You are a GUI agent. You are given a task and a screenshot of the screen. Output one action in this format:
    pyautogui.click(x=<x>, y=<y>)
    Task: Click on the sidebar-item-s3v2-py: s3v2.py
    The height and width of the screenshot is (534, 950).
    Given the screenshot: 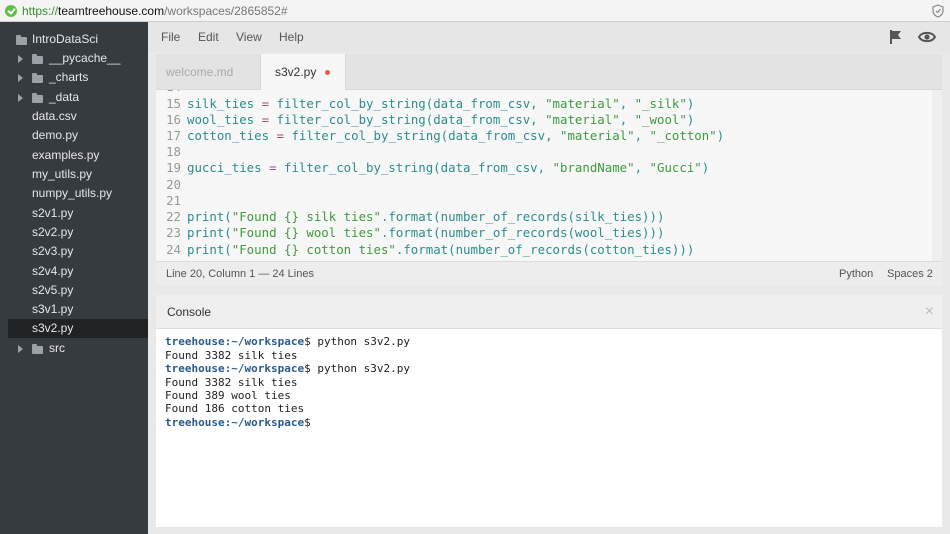 What is the action you would take?
    pyautogui.click(x=78, y=328)
    